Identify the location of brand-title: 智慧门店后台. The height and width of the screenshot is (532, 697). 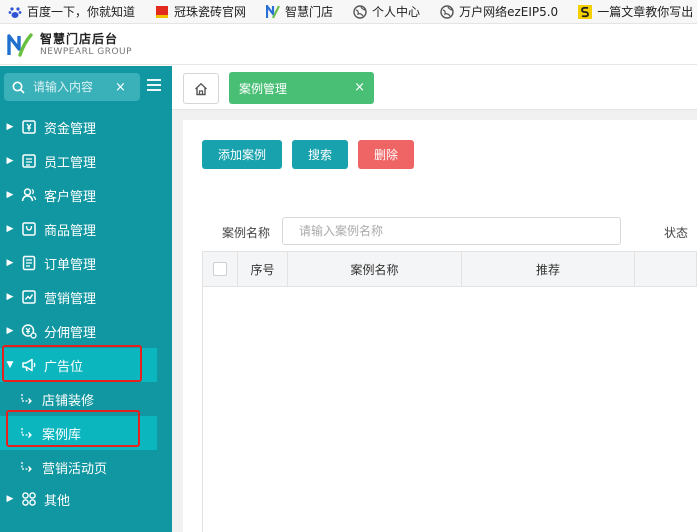
(79, 38).